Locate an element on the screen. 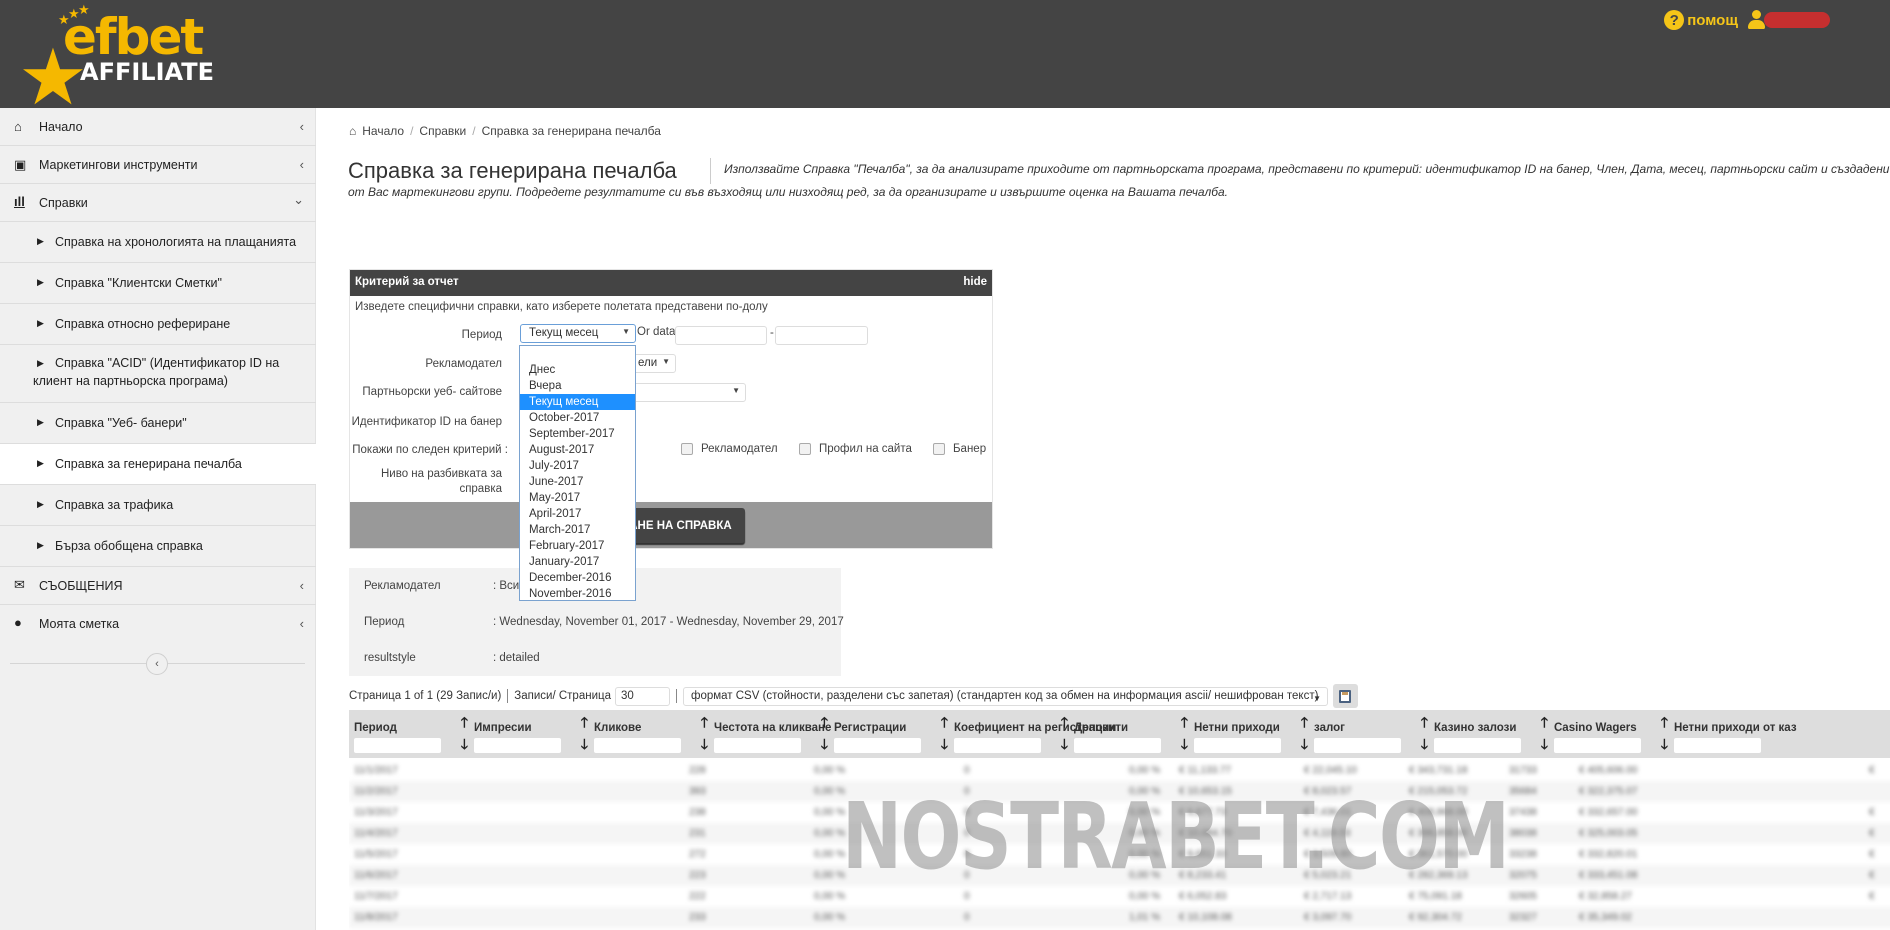 The height and width of the screenshot is (930, 1890). table-cell: € 35,349.02 is located at coordinates (1605, 917).